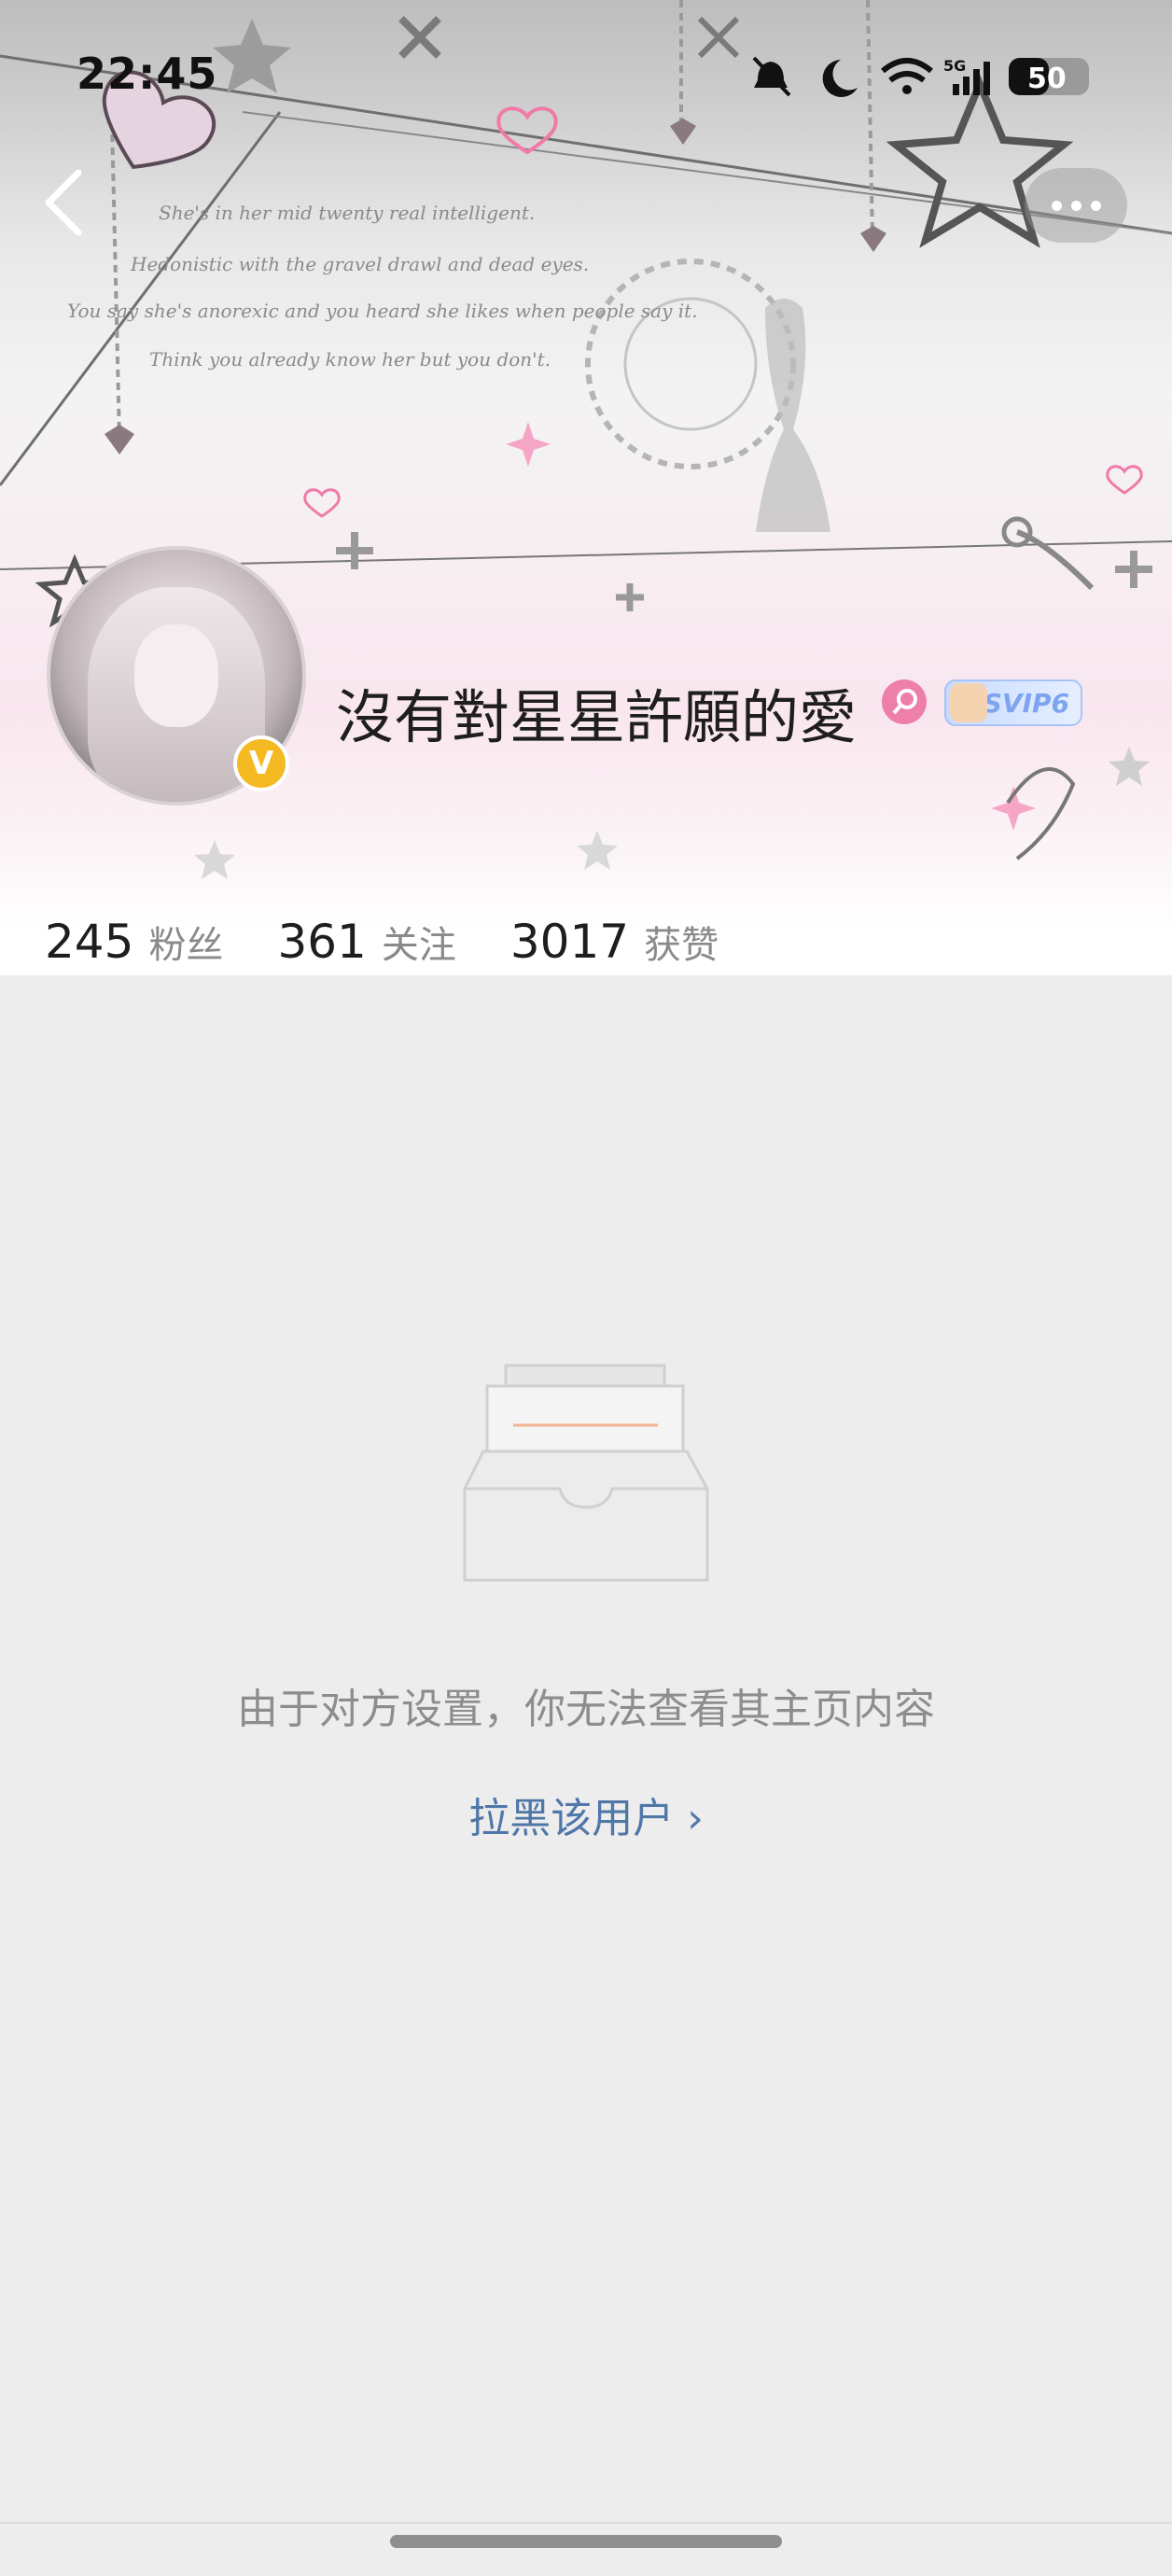 This screenshot has height=2576, width=1172. What do you see at coordinates (261, 763) in the screenshot?
I see `verified-badge: V` at bounding box center [261, 763].